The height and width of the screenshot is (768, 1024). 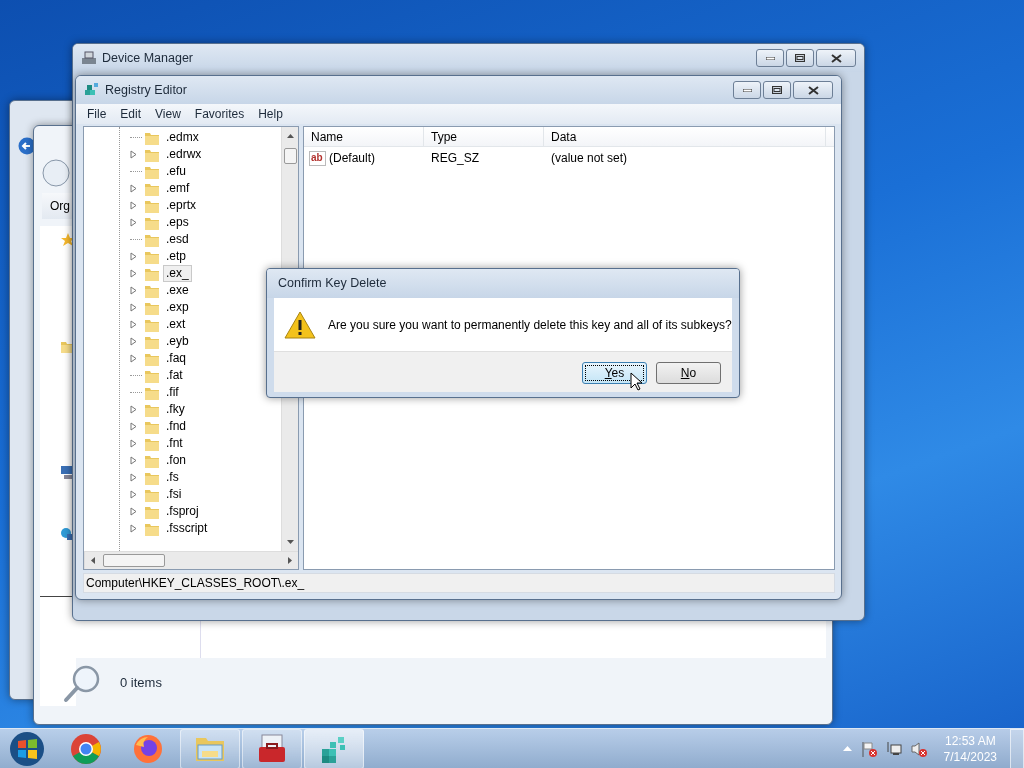 What do you see at coordinates (191, 560) in the screenshot?
I see `horizontal-scrollbar` at bounding box center [191, 560].